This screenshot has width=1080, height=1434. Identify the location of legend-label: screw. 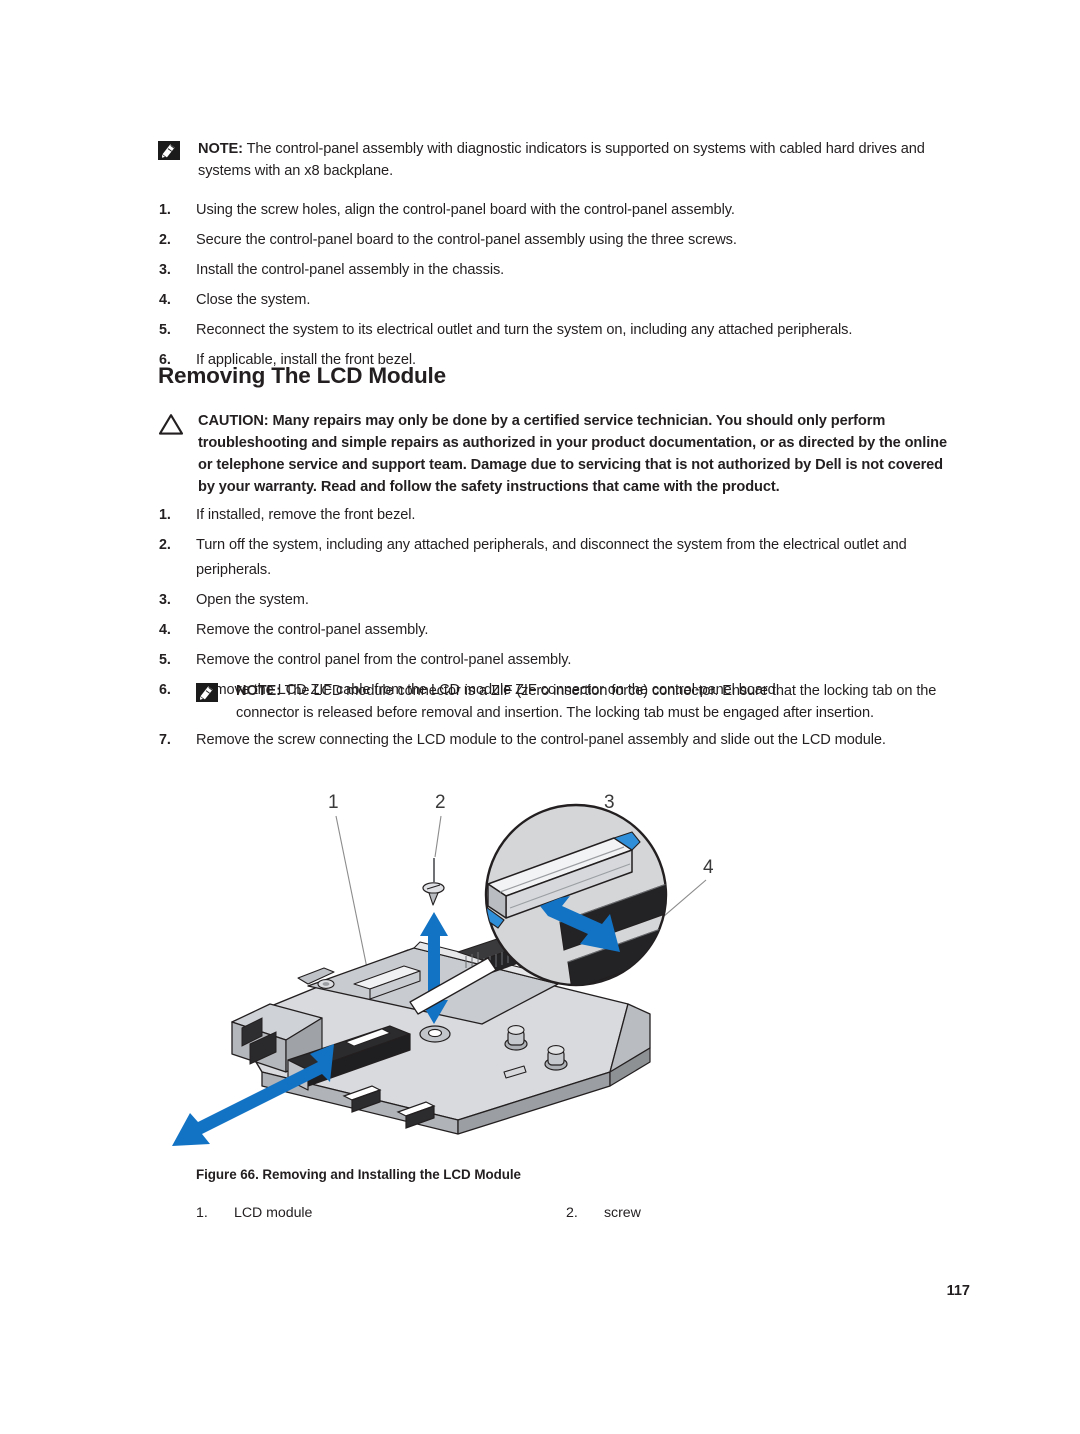
(622, 1213).